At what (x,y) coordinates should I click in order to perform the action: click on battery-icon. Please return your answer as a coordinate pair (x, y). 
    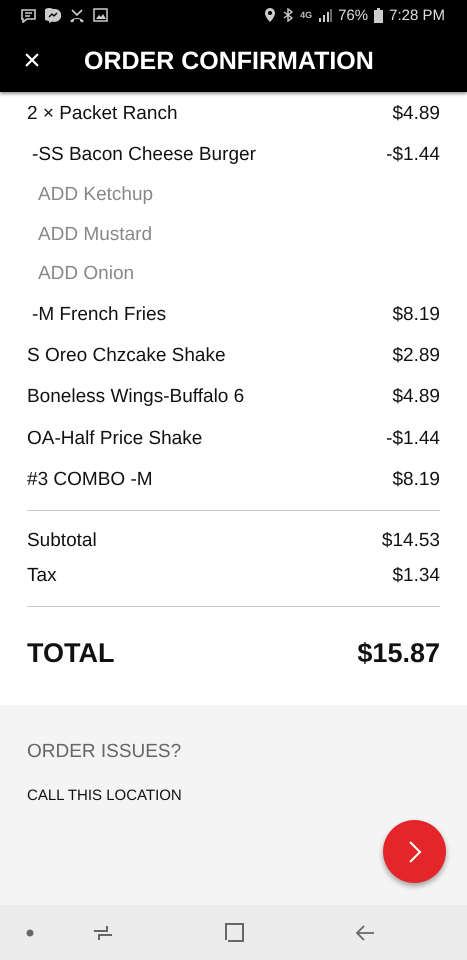
    Looking at the image, I should click on (379, 15).